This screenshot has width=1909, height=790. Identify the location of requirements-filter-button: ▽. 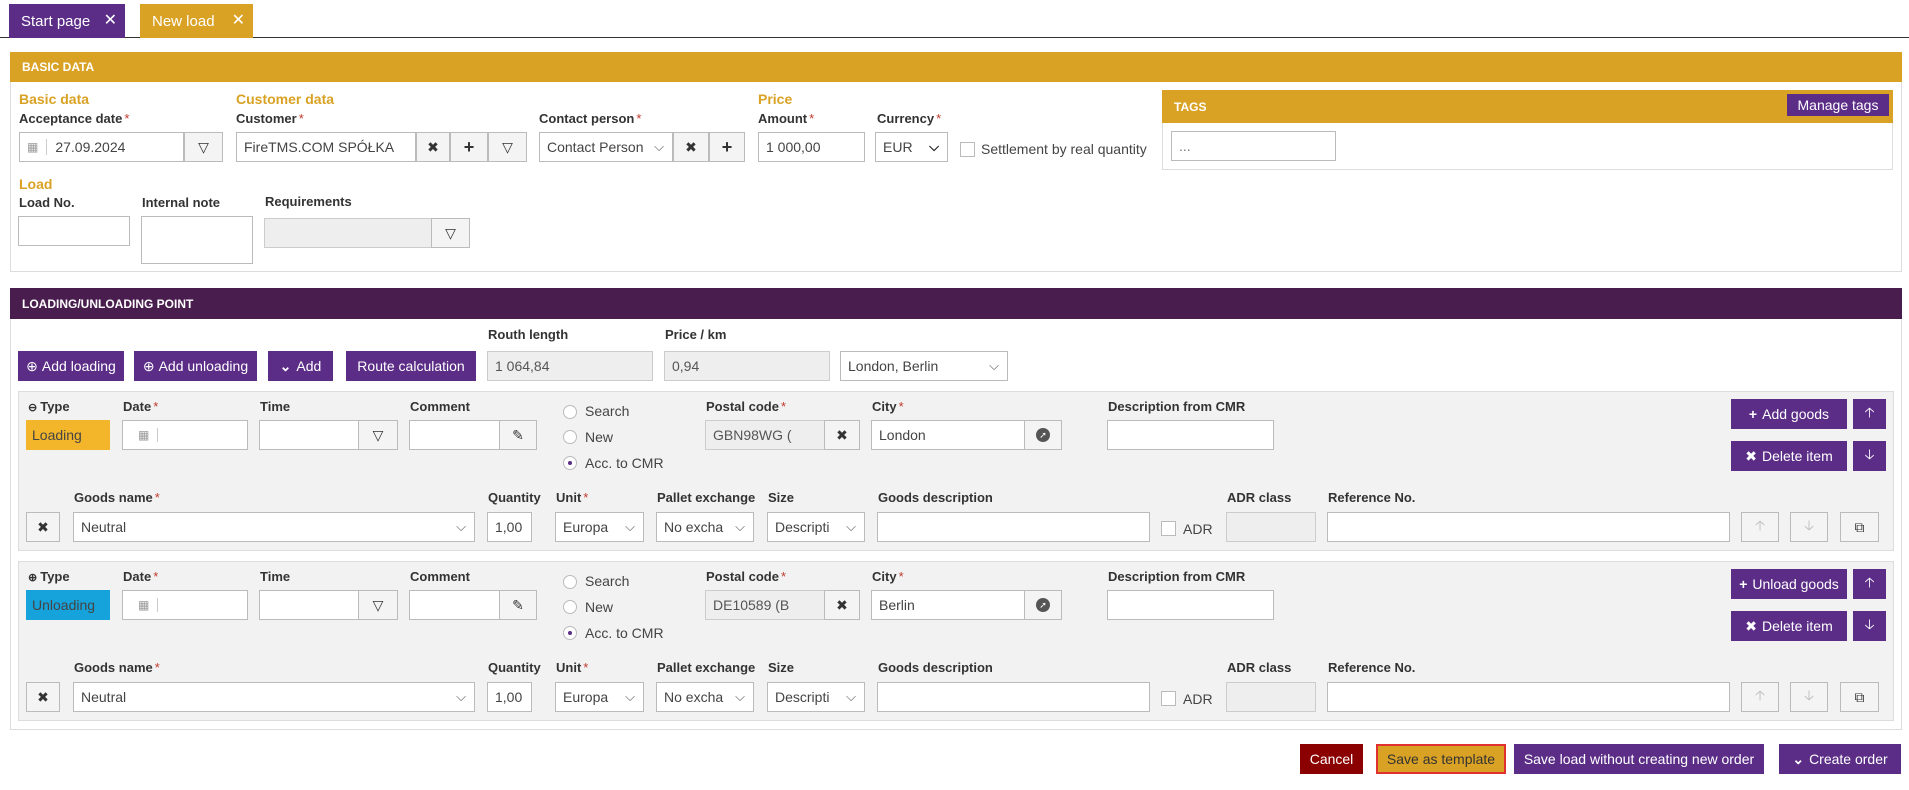
(450, 233).